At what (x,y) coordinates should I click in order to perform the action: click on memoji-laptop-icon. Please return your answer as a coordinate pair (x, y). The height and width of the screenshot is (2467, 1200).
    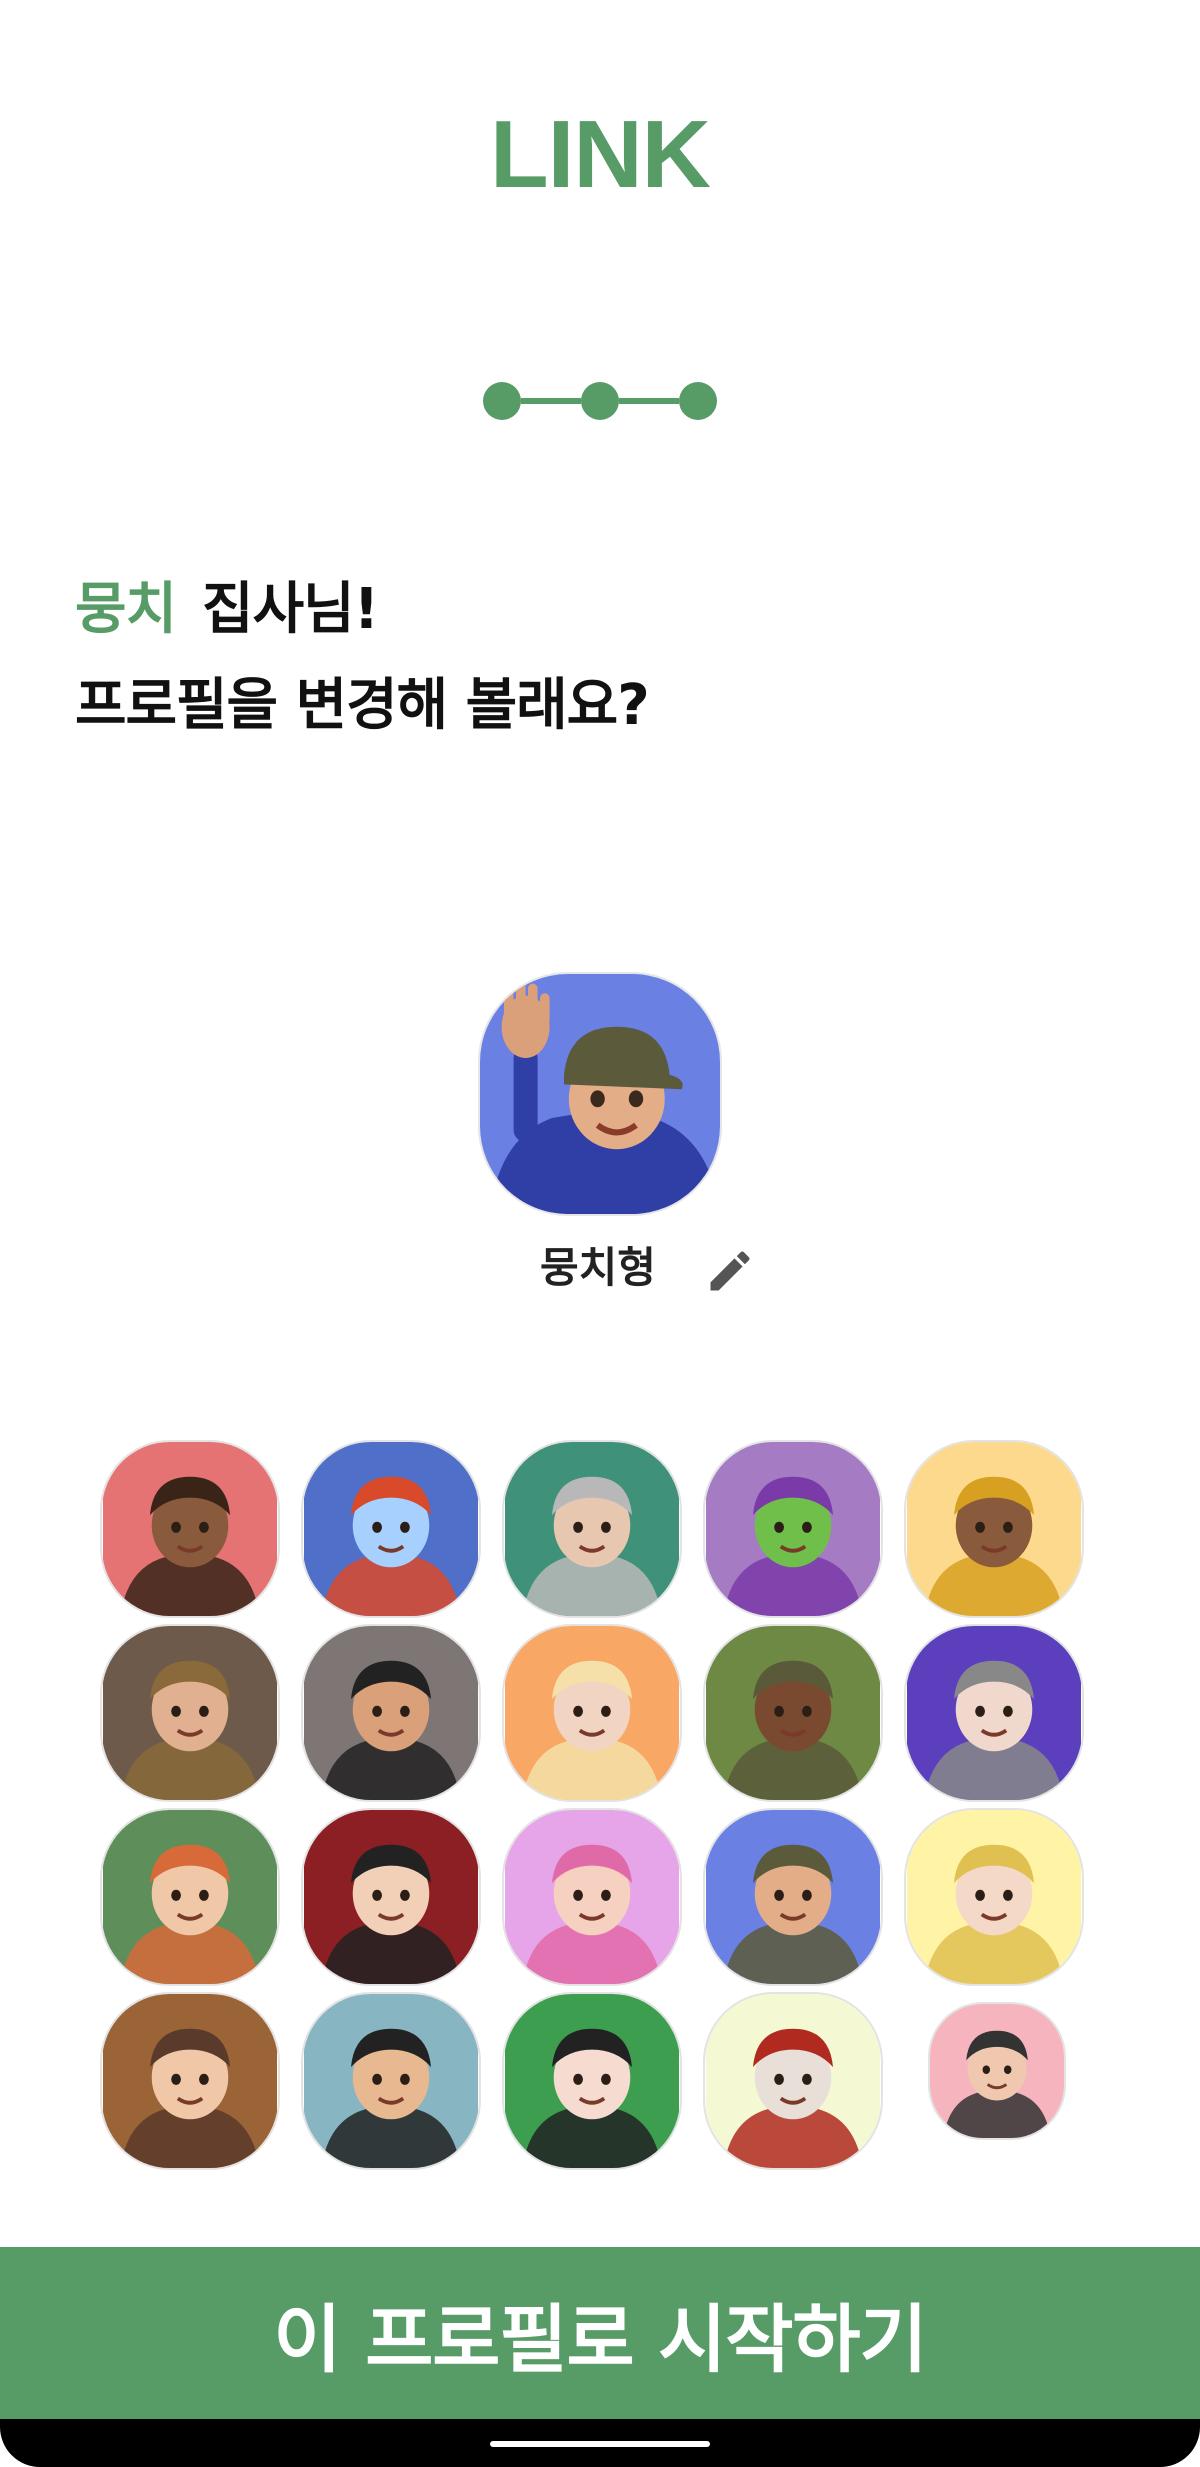
    Looking at the image, I should click on (190, 1713).